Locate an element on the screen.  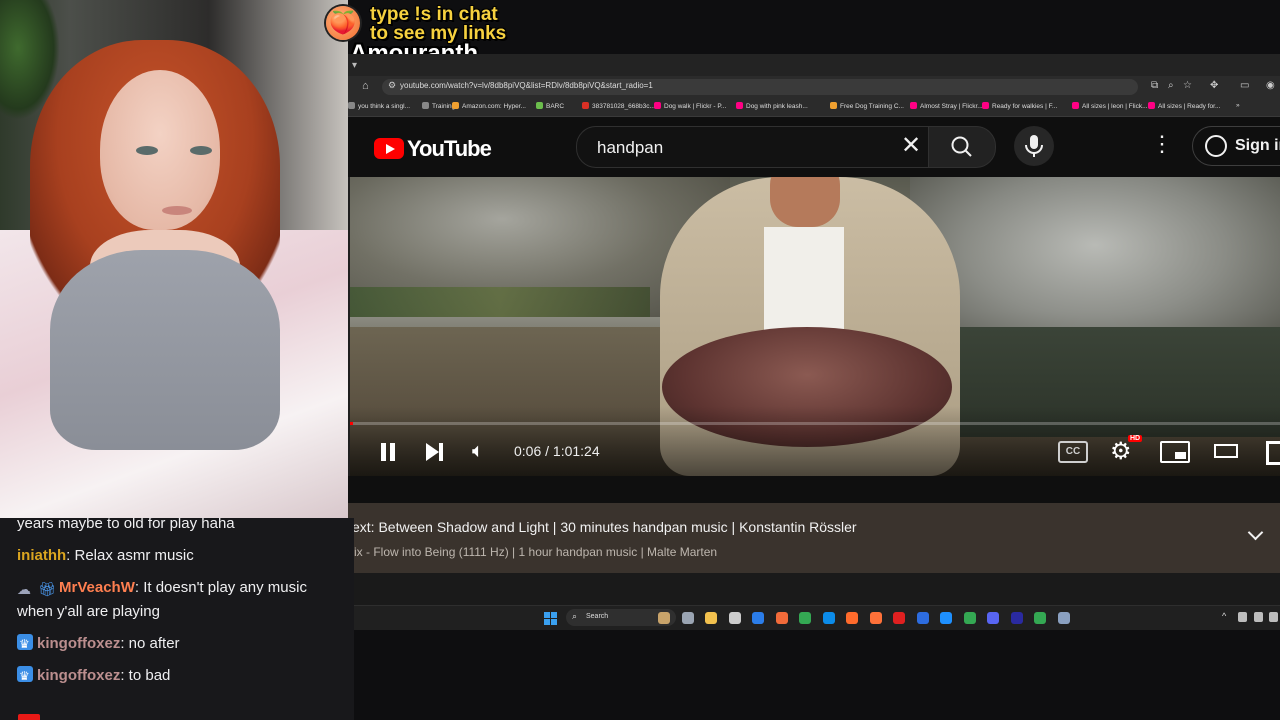
chat-username: iniathh is located at coordinates (41, 555).